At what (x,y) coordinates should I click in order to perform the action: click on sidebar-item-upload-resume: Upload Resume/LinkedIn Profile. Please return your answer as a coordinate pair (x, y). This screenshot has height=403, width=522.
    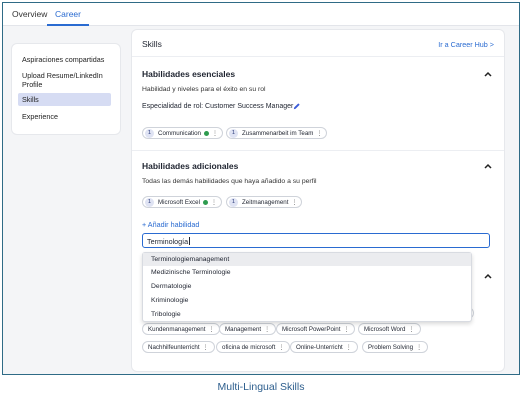
    Looking at the image, I should click on (64, 80).